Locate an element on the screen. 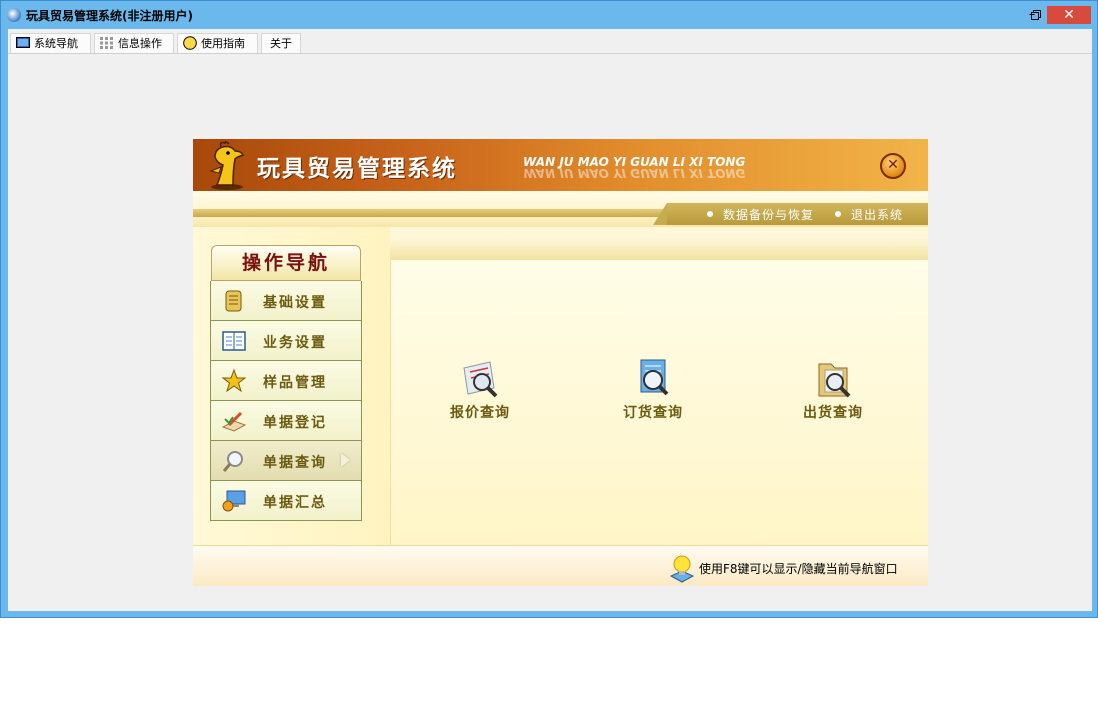 This screenshot has width=1098, height=722. pen-icon is located at coordinates (234, 421).